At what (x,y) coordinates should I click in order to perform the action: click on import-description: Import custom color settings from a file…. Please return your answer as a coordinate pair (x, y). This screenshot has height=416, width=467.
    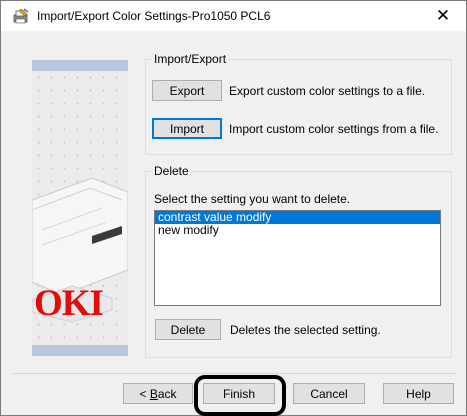
    Looking at the image, I should click on (334, 129).